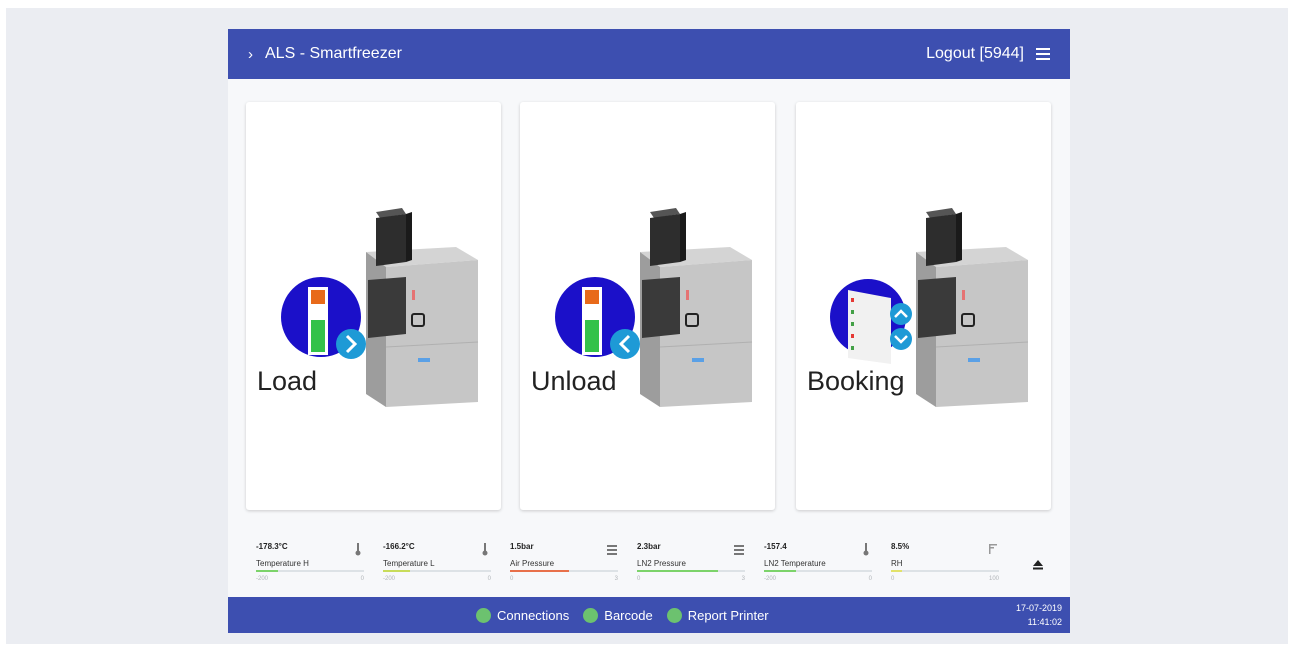  What do you see at coordinates (661, 563) in the screenshot?
I see `sensor-name: LN2 Pressure` at bounding box center [661, 563].